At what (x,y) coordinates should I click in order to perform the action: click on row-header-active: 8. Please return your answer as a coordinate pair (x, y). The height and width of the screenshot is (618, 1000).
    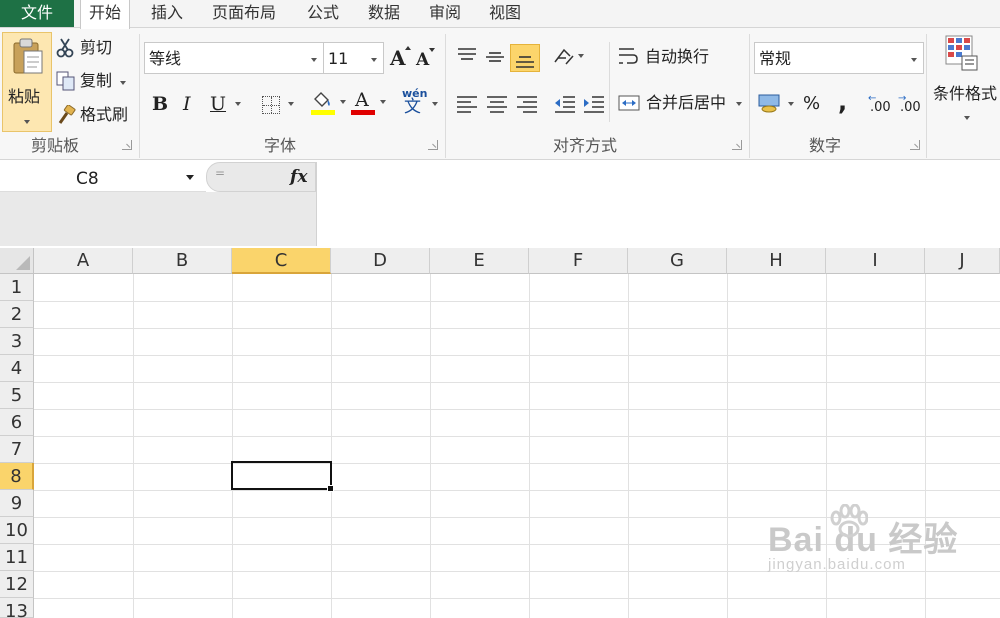
    Looking at the image, I should click on (17, 476).